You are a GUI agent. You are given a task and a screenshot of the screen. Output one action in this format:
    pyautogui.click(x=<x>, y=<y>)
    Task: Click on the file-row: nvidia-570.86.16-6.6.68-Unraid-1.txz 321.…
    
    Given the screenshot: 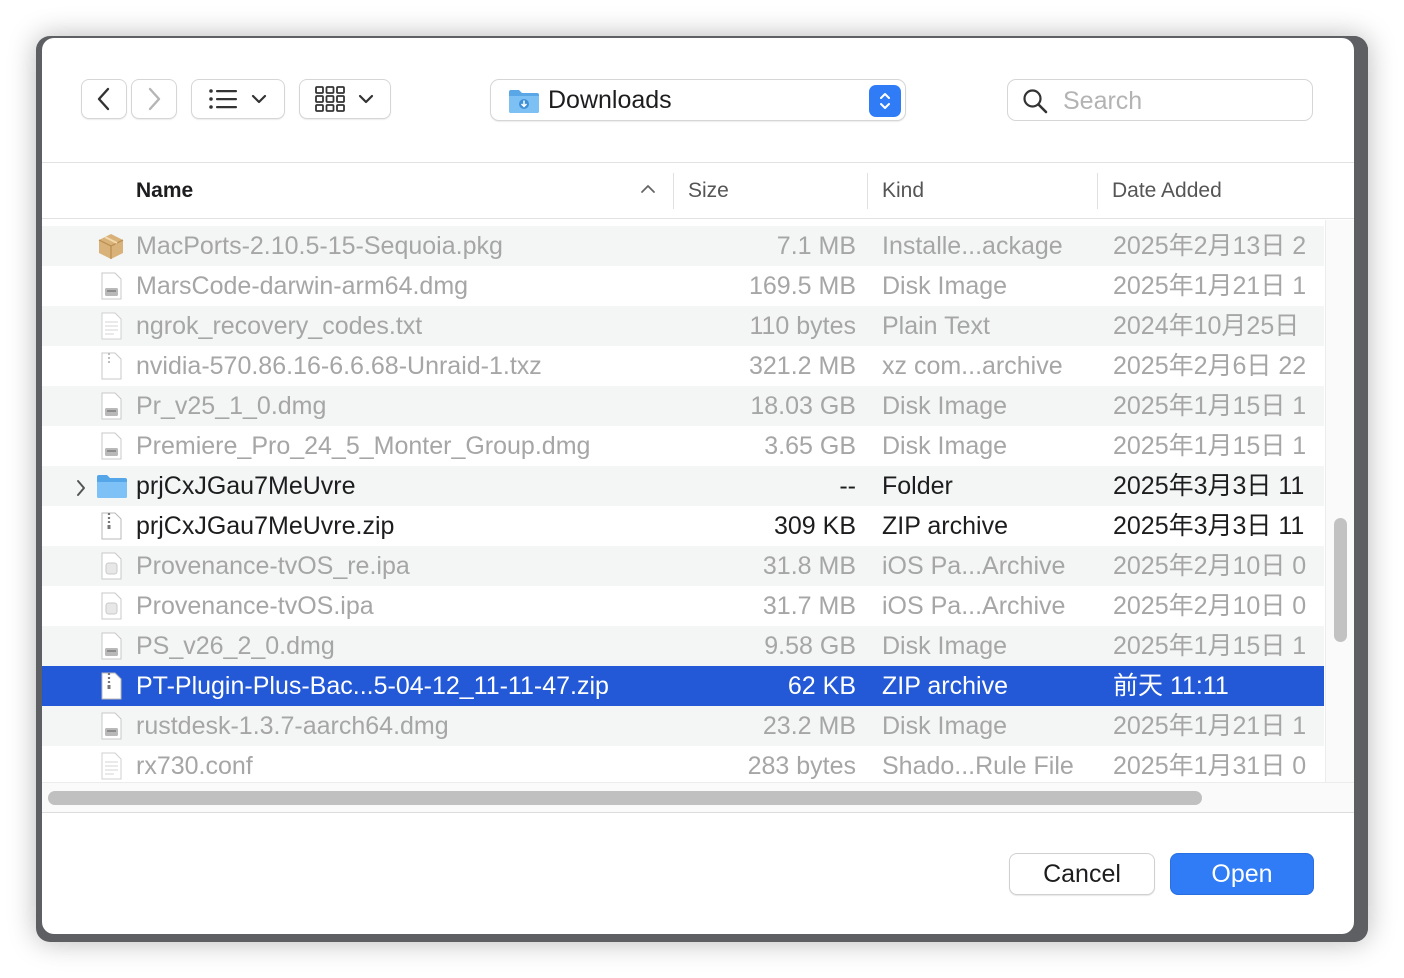 What is the action you would take?
    pyautogui.click(x=683, y=366)
    